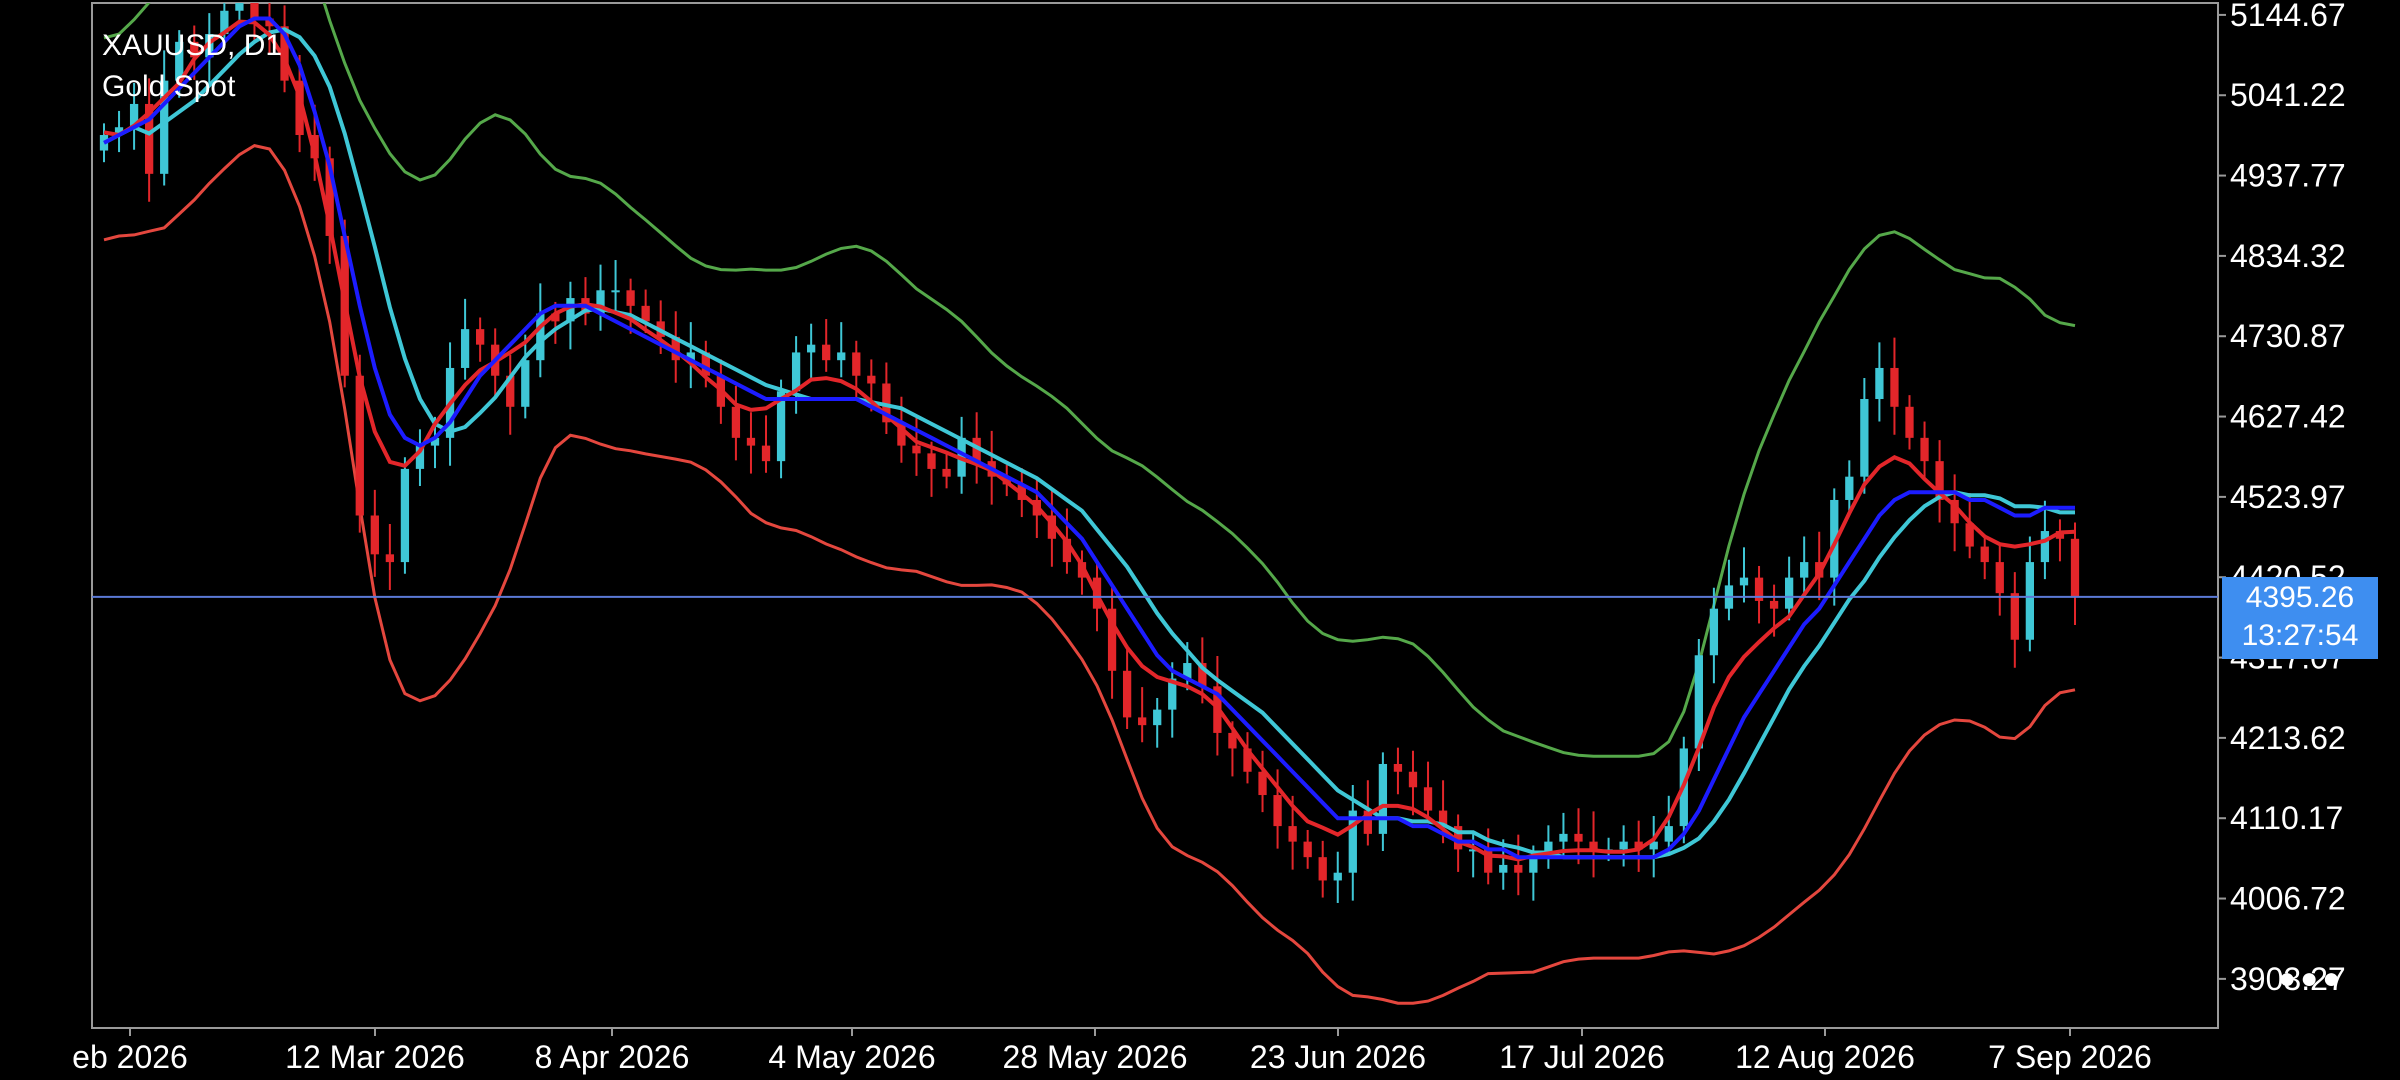 The image size is (2400, 1080). What do you see at coordinates (169, 86) in the screenshot?
I see `chart-description: Gold Spot` at bounding box center [169, 86].